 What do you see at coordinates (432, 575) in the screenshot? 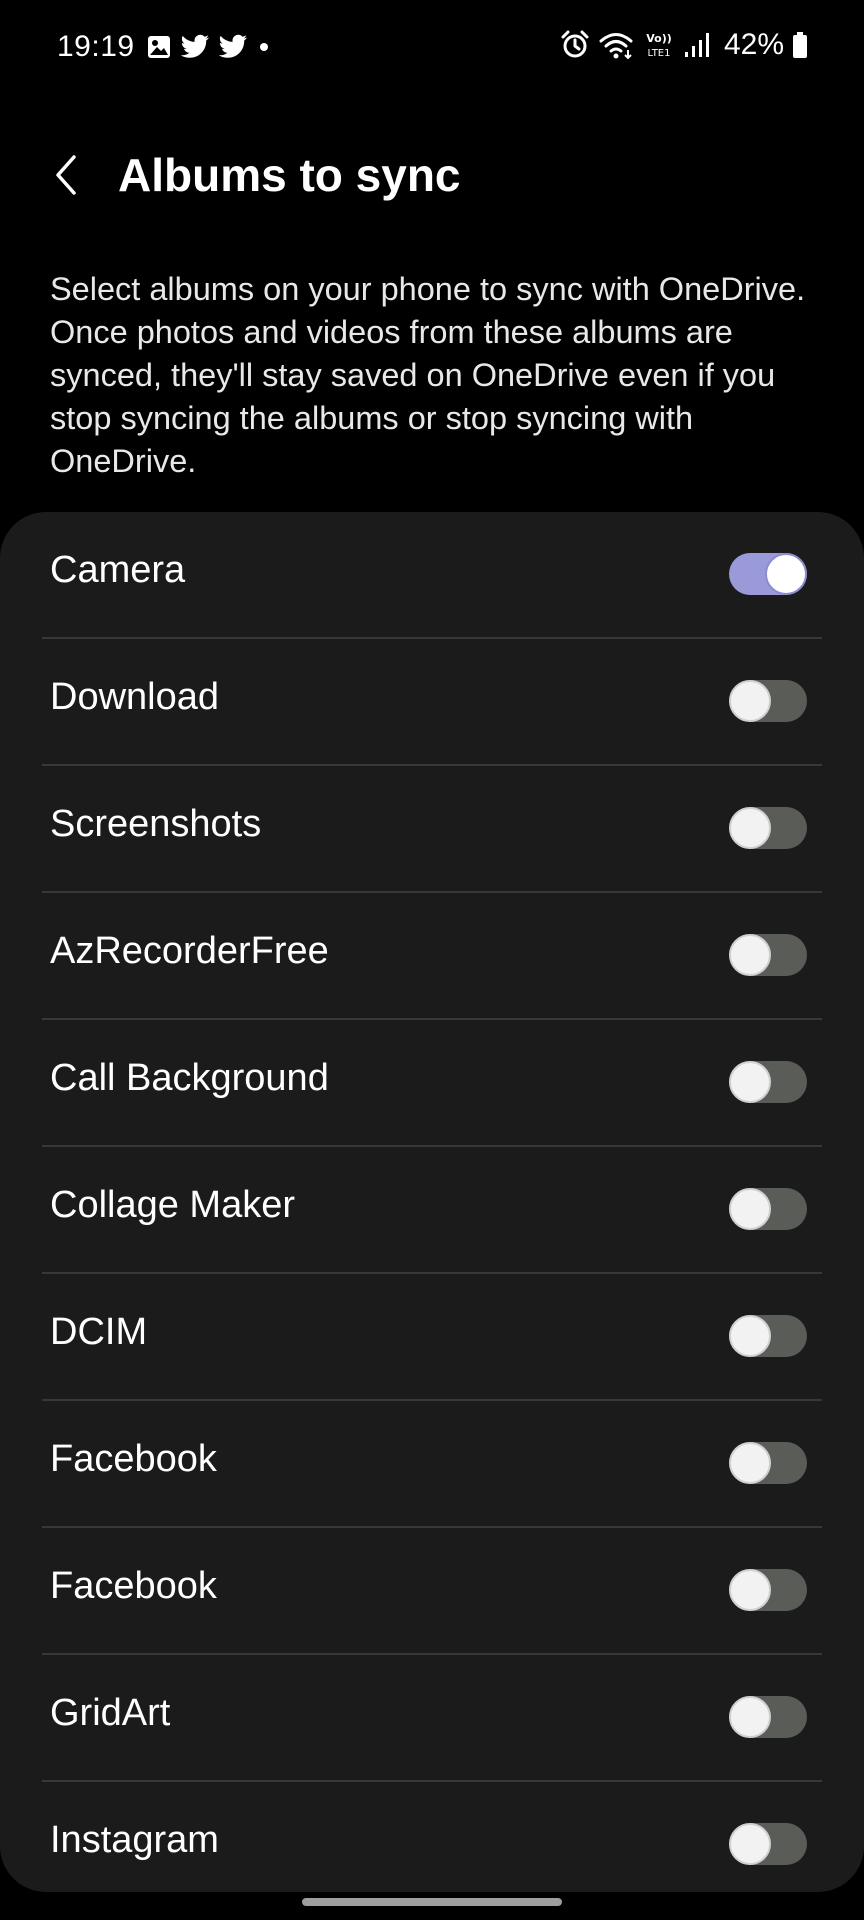
I see `album-item-camera: Camera` at bounding box center [432, 575].